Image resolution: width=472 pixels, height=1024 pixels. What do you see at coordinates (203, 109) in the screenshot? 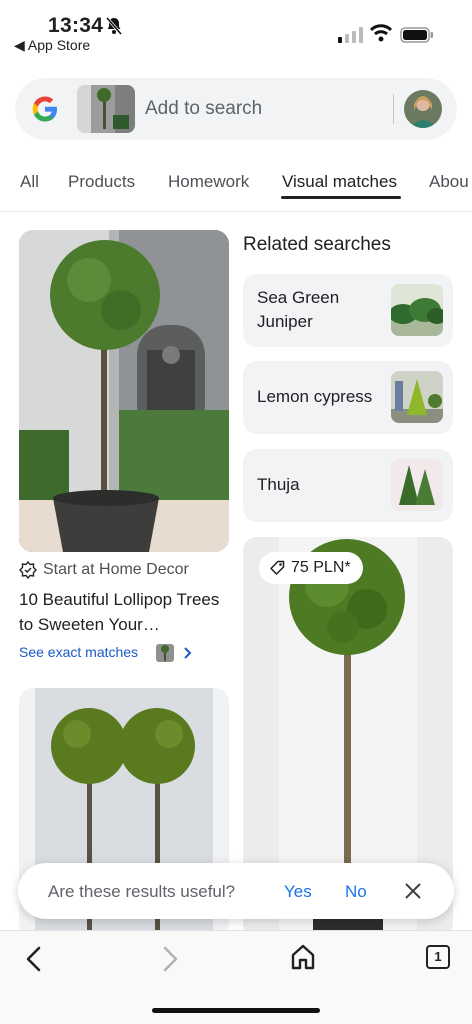
I see `search-input: Add to search` at bounding box center [203, 109].